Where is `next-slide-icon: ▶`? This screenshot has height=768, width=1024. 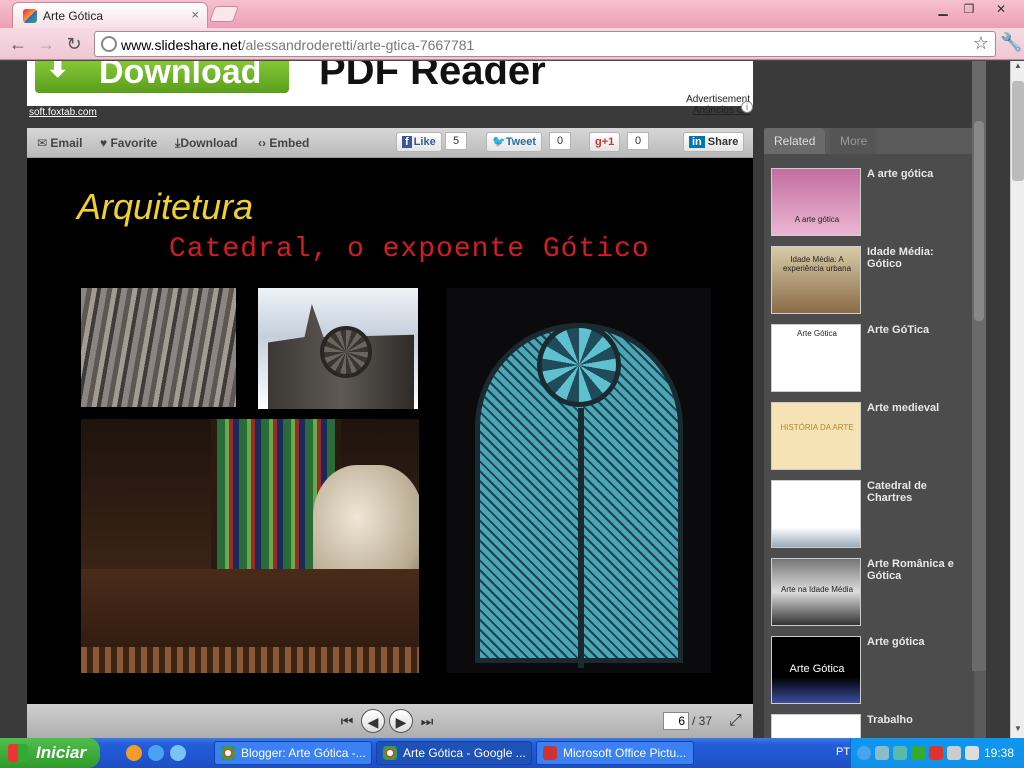
next-slide-icon: ▶ is located at coordinates (401, 721).